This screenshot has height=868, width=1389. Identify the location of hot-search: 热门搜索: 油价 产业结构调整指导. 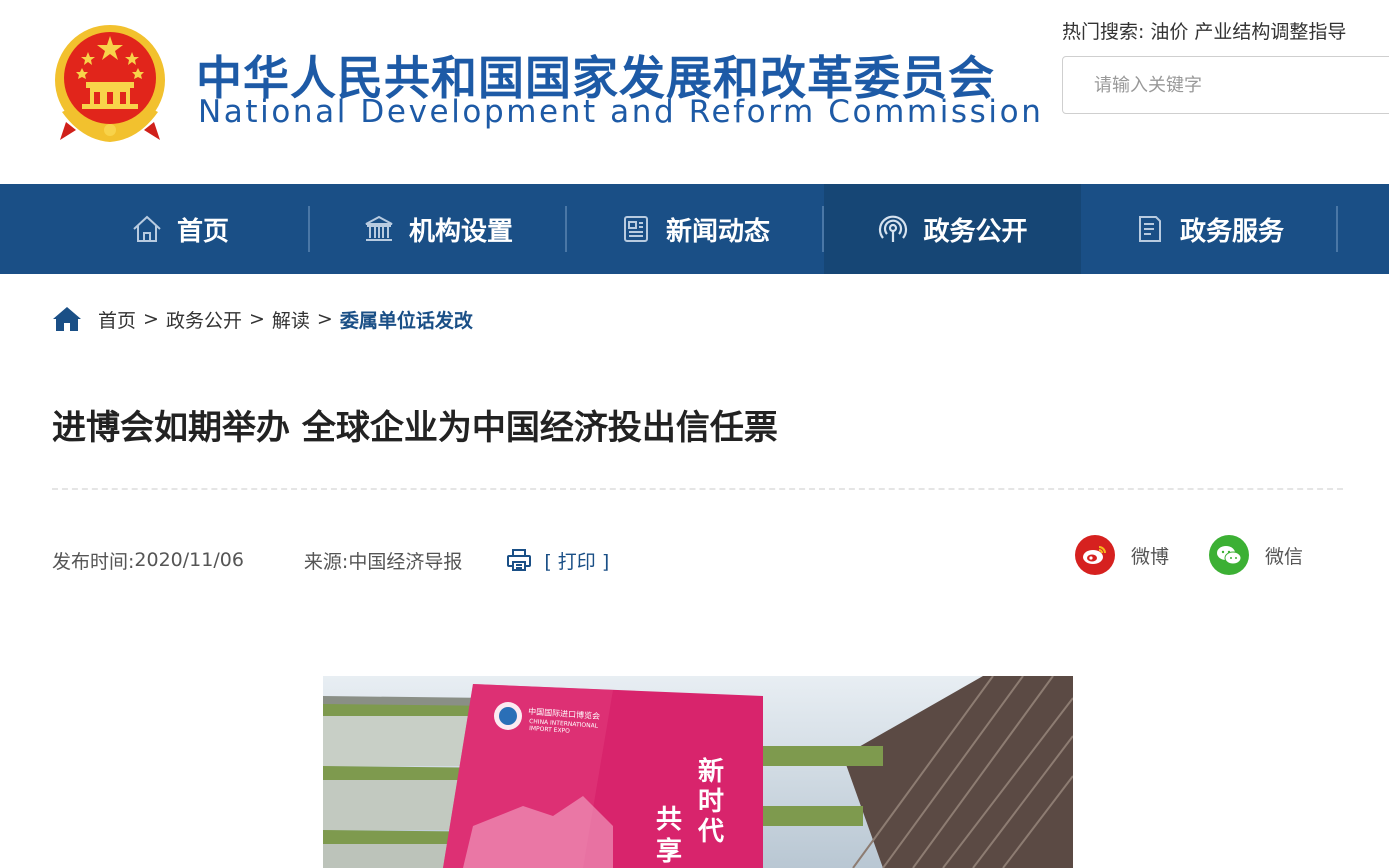
(1204, 30).